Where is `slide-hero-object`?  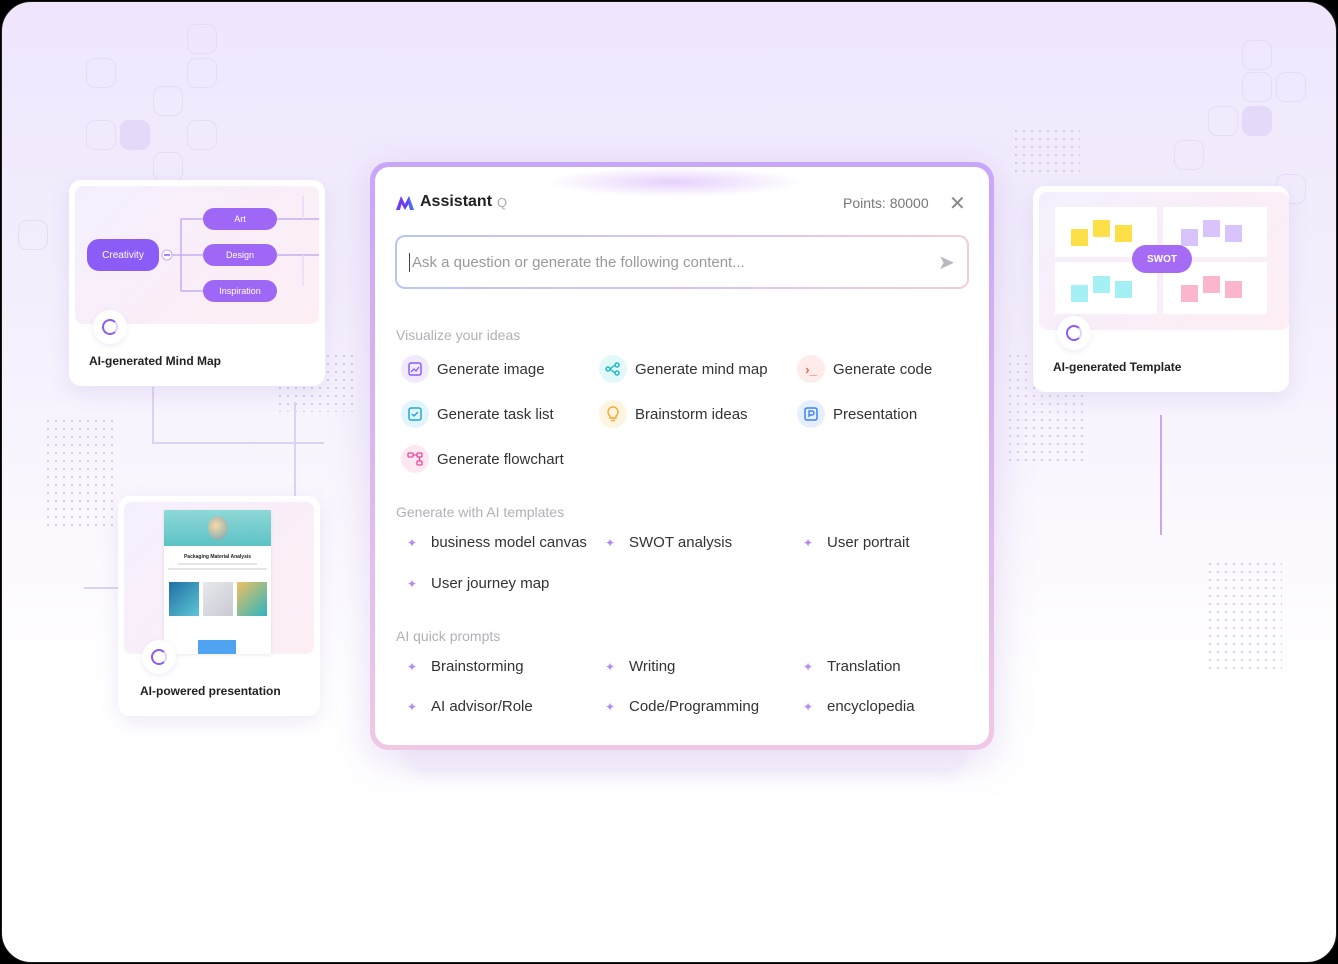
slide-hero-object is located at coordinates (218, 528).